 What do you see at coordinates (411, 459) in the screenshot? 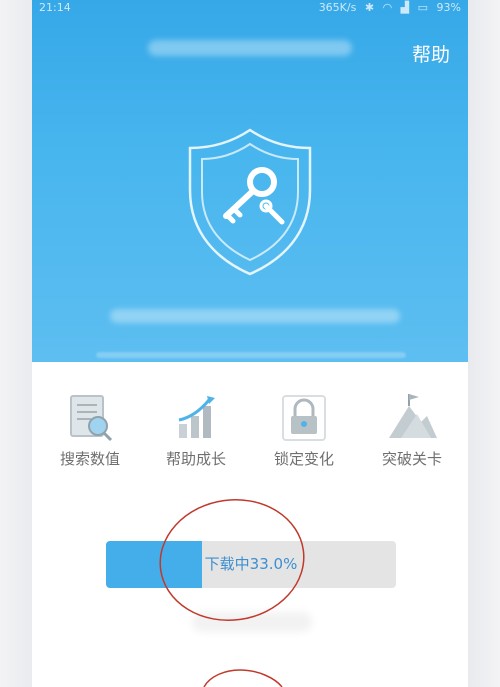
I see `feature-label: 突破关卡` at bounding box center [411, 459].